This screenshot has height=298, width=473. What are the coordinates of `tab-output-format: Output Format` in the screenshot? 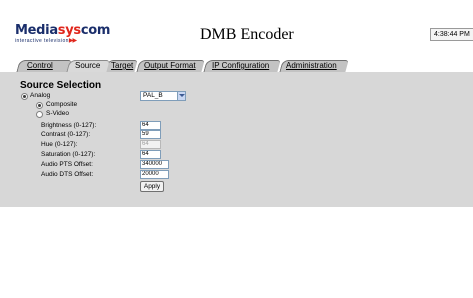 It's located at (170, 66).